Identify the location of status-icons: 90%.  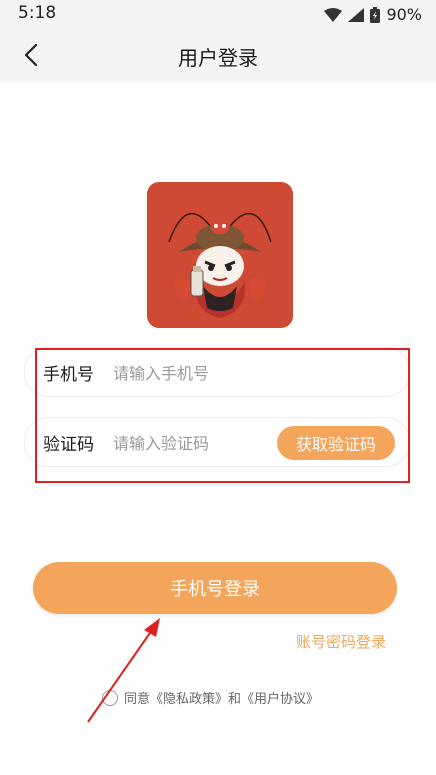
(373, 14).